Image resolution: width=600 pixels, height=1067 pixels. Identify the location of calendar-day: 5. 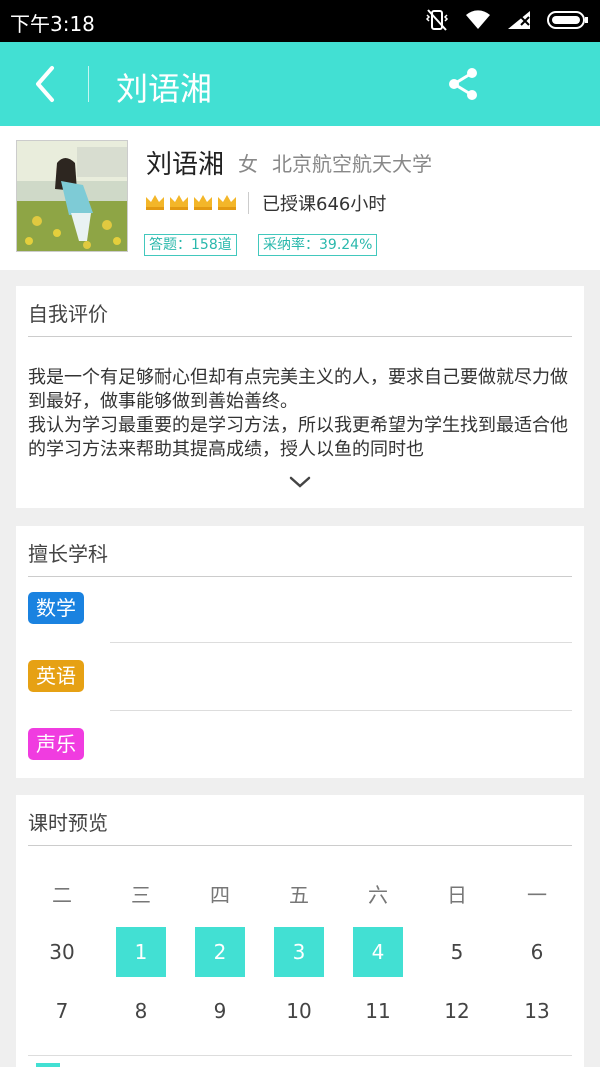
(457, 952).